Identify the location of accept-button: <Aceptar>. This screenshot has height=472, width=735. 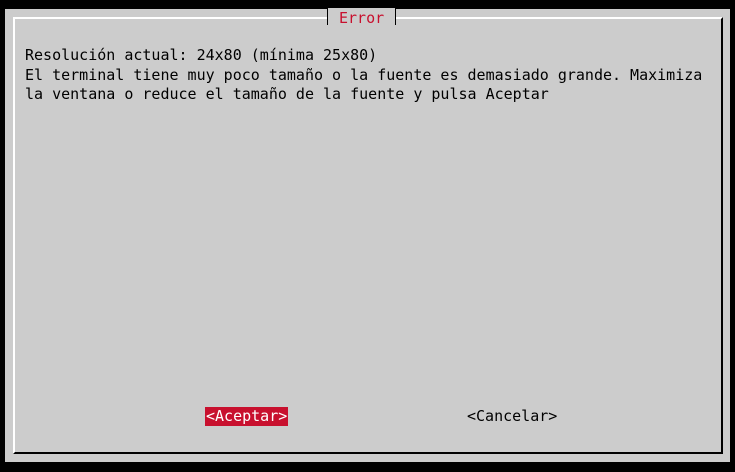
(247, 416).